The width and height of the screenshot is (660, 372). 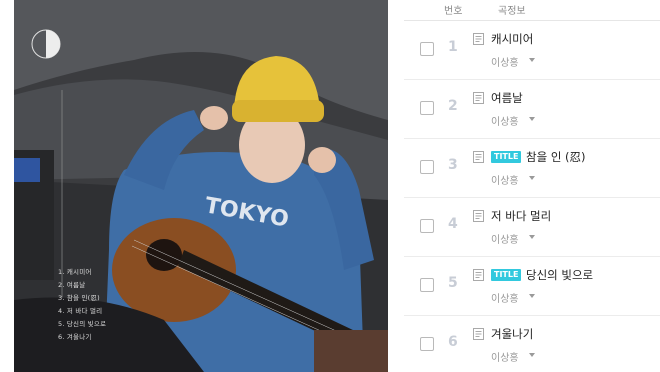 What do you see at coordinates (532, 344) in the screenshot?
I see `track-row-6: 6 겨울나기 이상홍` at bounding box center [532, 344].